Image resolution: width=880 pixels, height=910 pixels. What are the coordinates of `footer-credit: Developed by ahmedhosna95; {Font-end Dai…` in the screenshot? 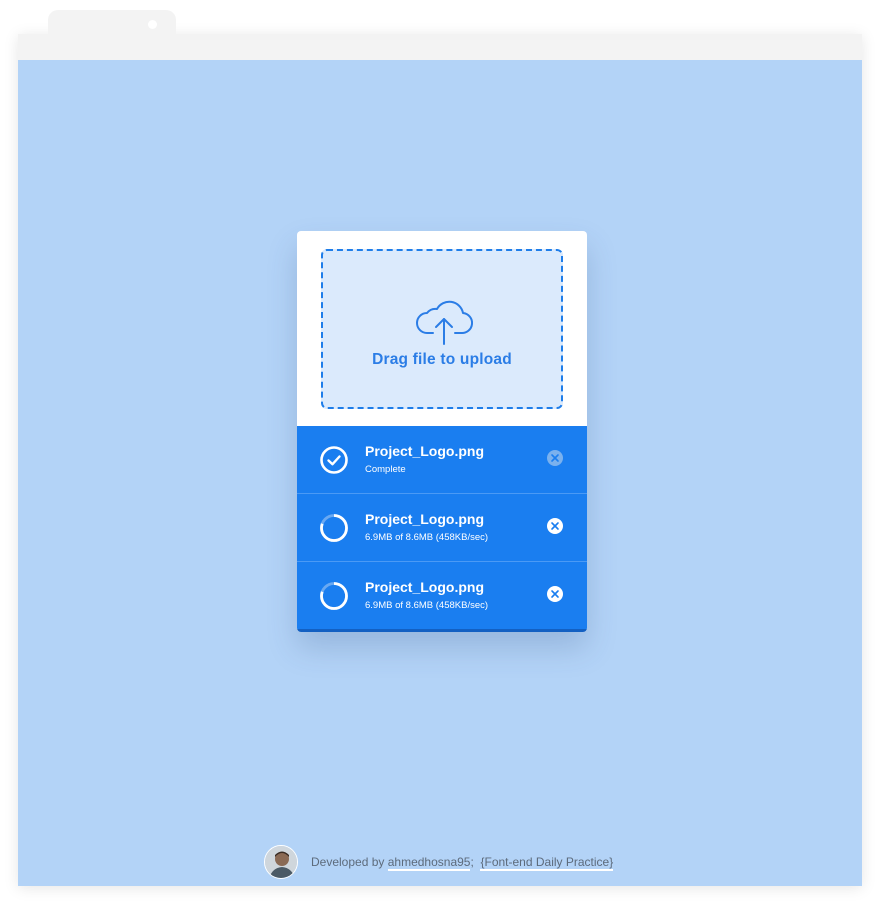 It's located at (462, 863).